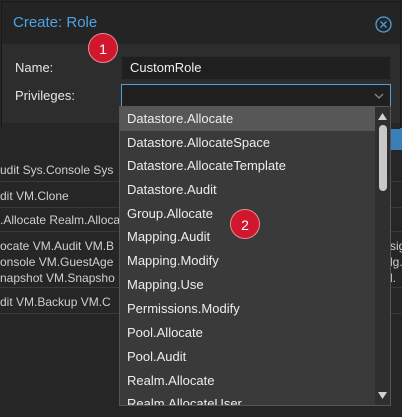  What do you see at coordinates (379, 96) in the screenshot?
I see `chevron-down-icon` at bounding box center [379, 96].